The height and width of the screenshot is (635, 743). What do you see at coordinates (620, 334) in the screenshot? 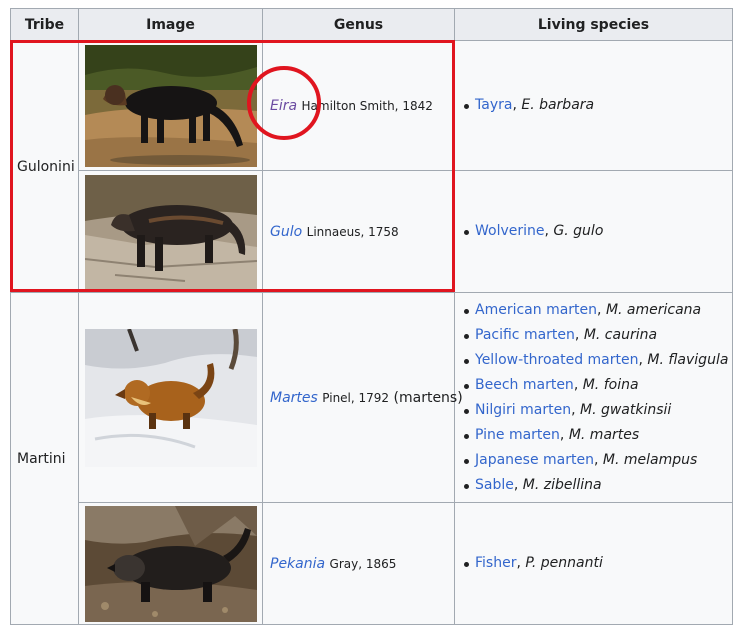
I see `scientific-name: M. caurina` at bounding box center [620, 334].